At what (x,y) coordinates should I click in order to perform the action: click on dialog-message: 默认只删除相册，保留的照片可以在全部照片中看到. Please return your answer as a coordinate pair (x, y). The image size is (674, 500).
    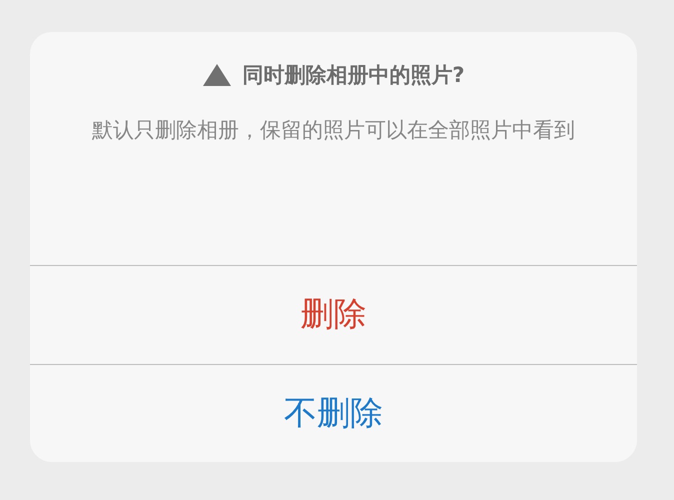
    Looking at the image, I should click on (333, 130).